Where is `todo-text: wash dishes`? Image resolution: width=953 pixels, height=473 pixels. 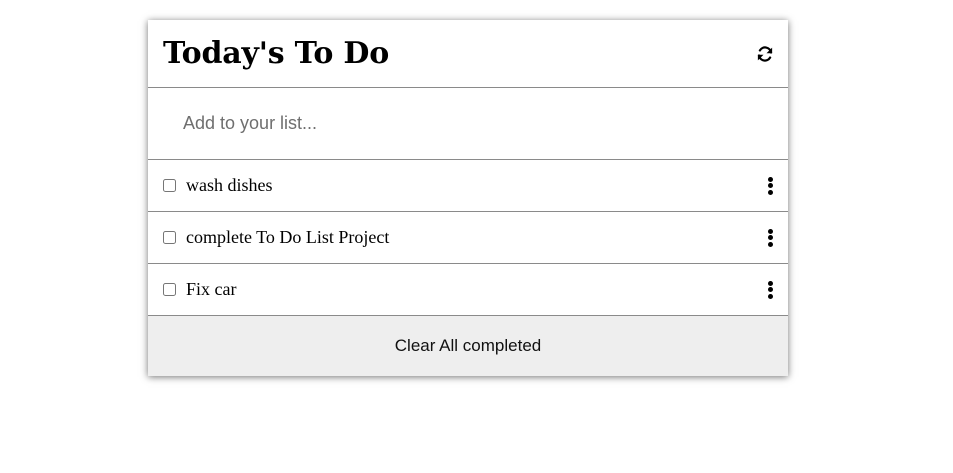 todo-text: wash dishes is located at coordinates (229, 185).